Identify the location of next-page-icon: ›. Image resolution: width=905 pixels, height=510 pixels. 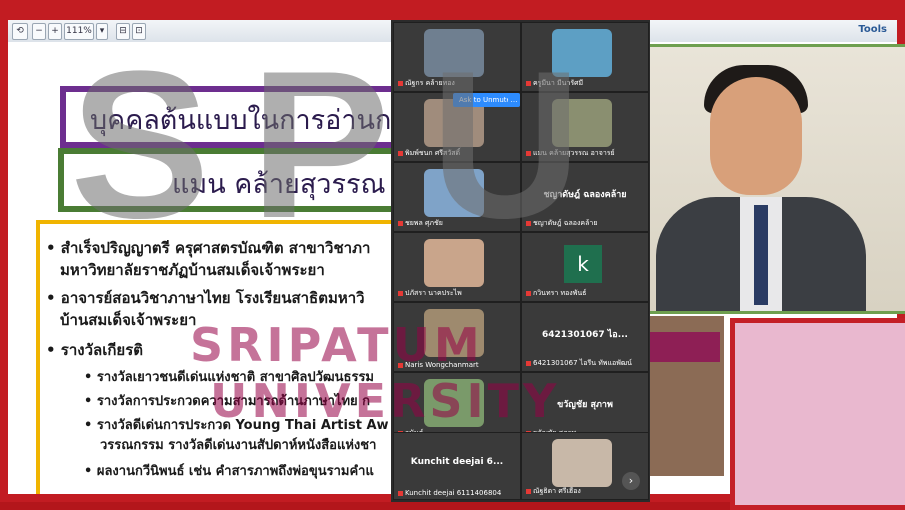
(631, 481).